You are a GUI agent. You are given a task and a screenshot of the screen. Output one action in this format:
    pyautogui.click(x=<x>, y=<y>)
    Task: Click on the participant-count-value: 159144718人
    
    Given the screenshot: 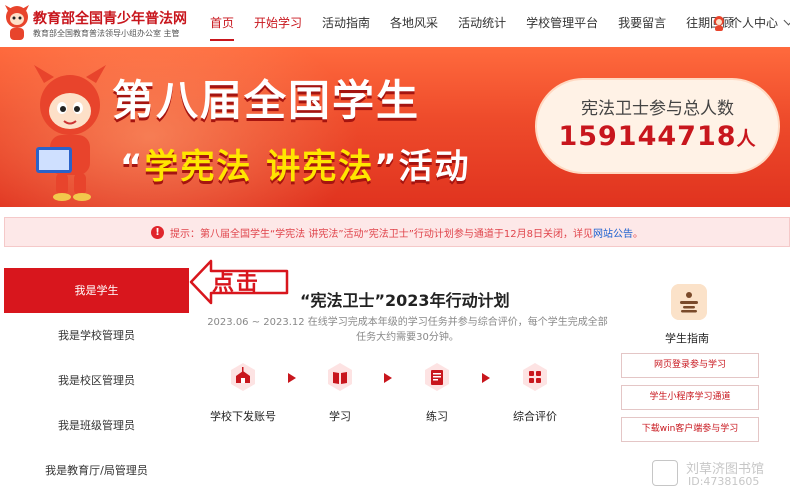 What is the action you would take?
    pyautogui.click(x=657, y=136)
    